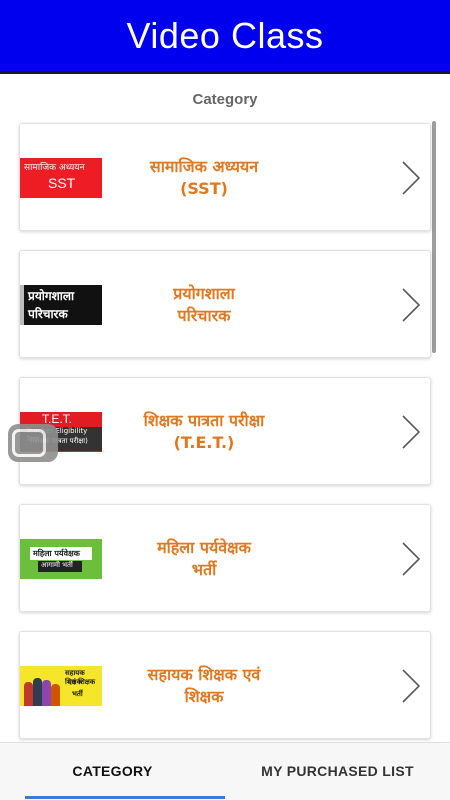 The width and height of the screenshot is (450, 800). Describe the element at coordinates (112, 771) in the screenshot. I see `tab-category: CATEGORY` at that location.